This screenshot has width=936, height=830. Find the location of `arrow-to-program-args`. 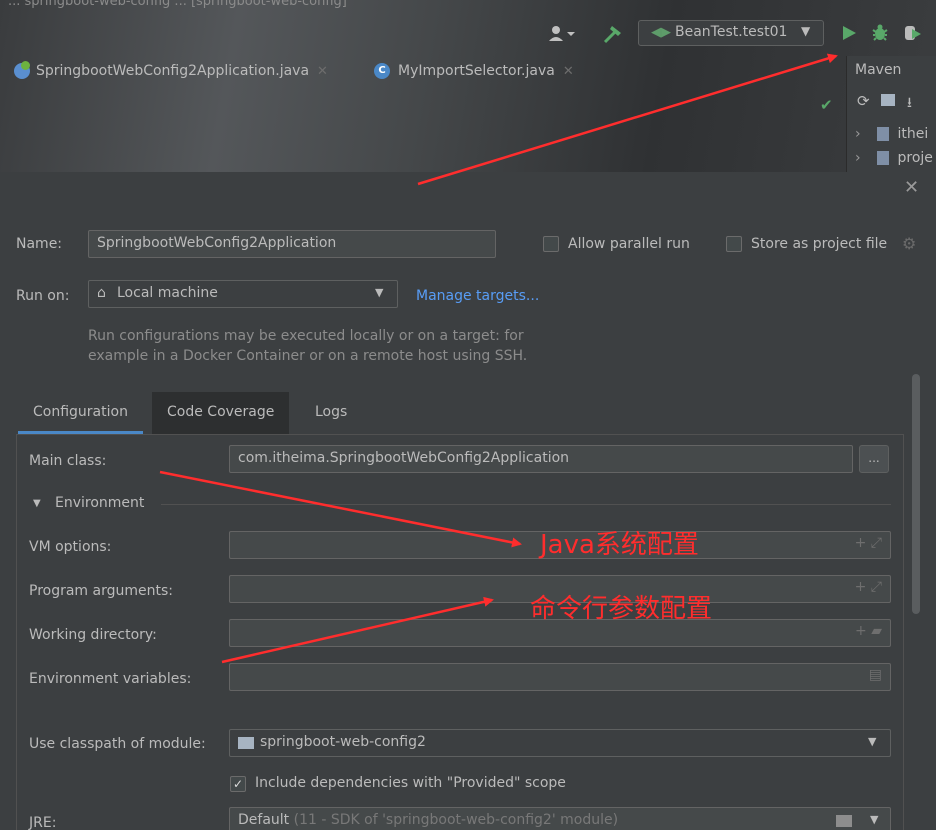

arrow-to-program-args is located at coordinates (357, 630).